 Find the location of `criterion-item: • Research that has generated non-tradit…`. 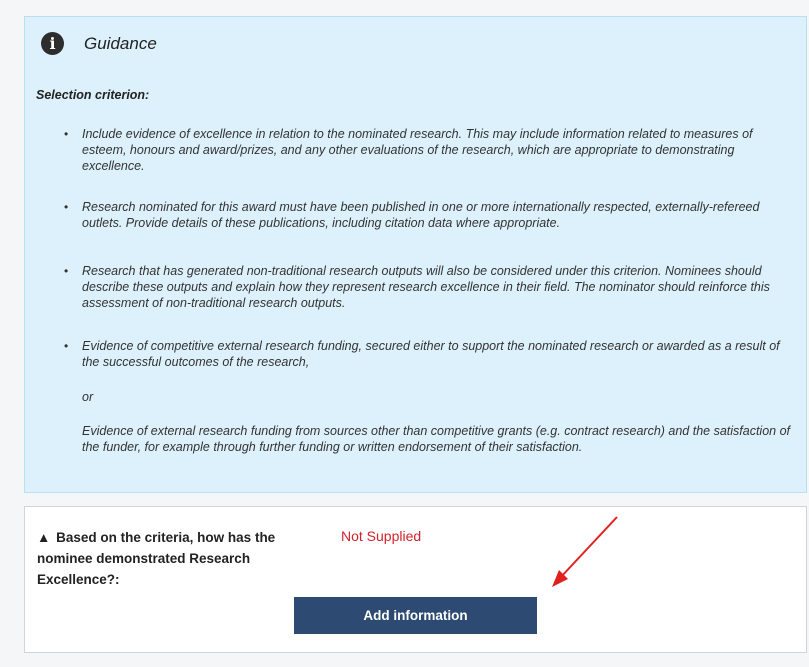

criterion-item: • Research that has generated non-tradit… is located at coordinates (417, 287).